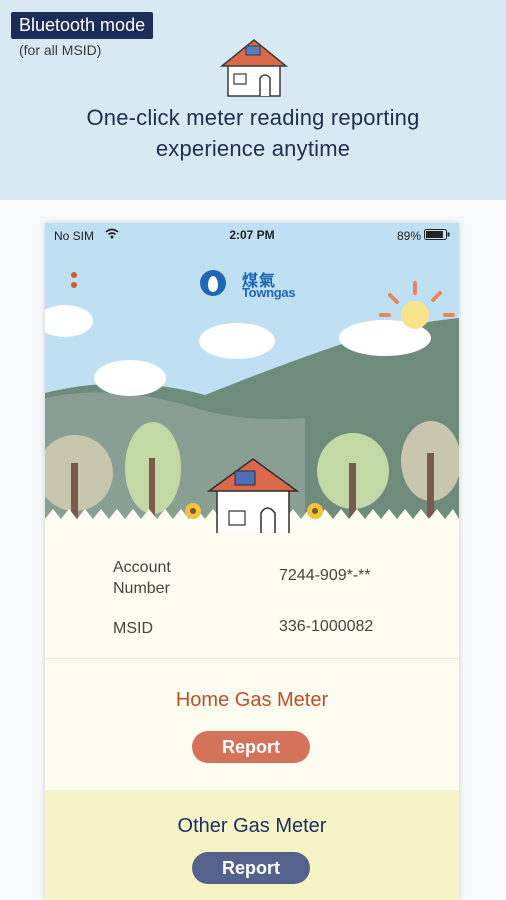 The height and width of the screenshot is (900, 506). I want to click on home-report-button: Report, so click(251, 747).